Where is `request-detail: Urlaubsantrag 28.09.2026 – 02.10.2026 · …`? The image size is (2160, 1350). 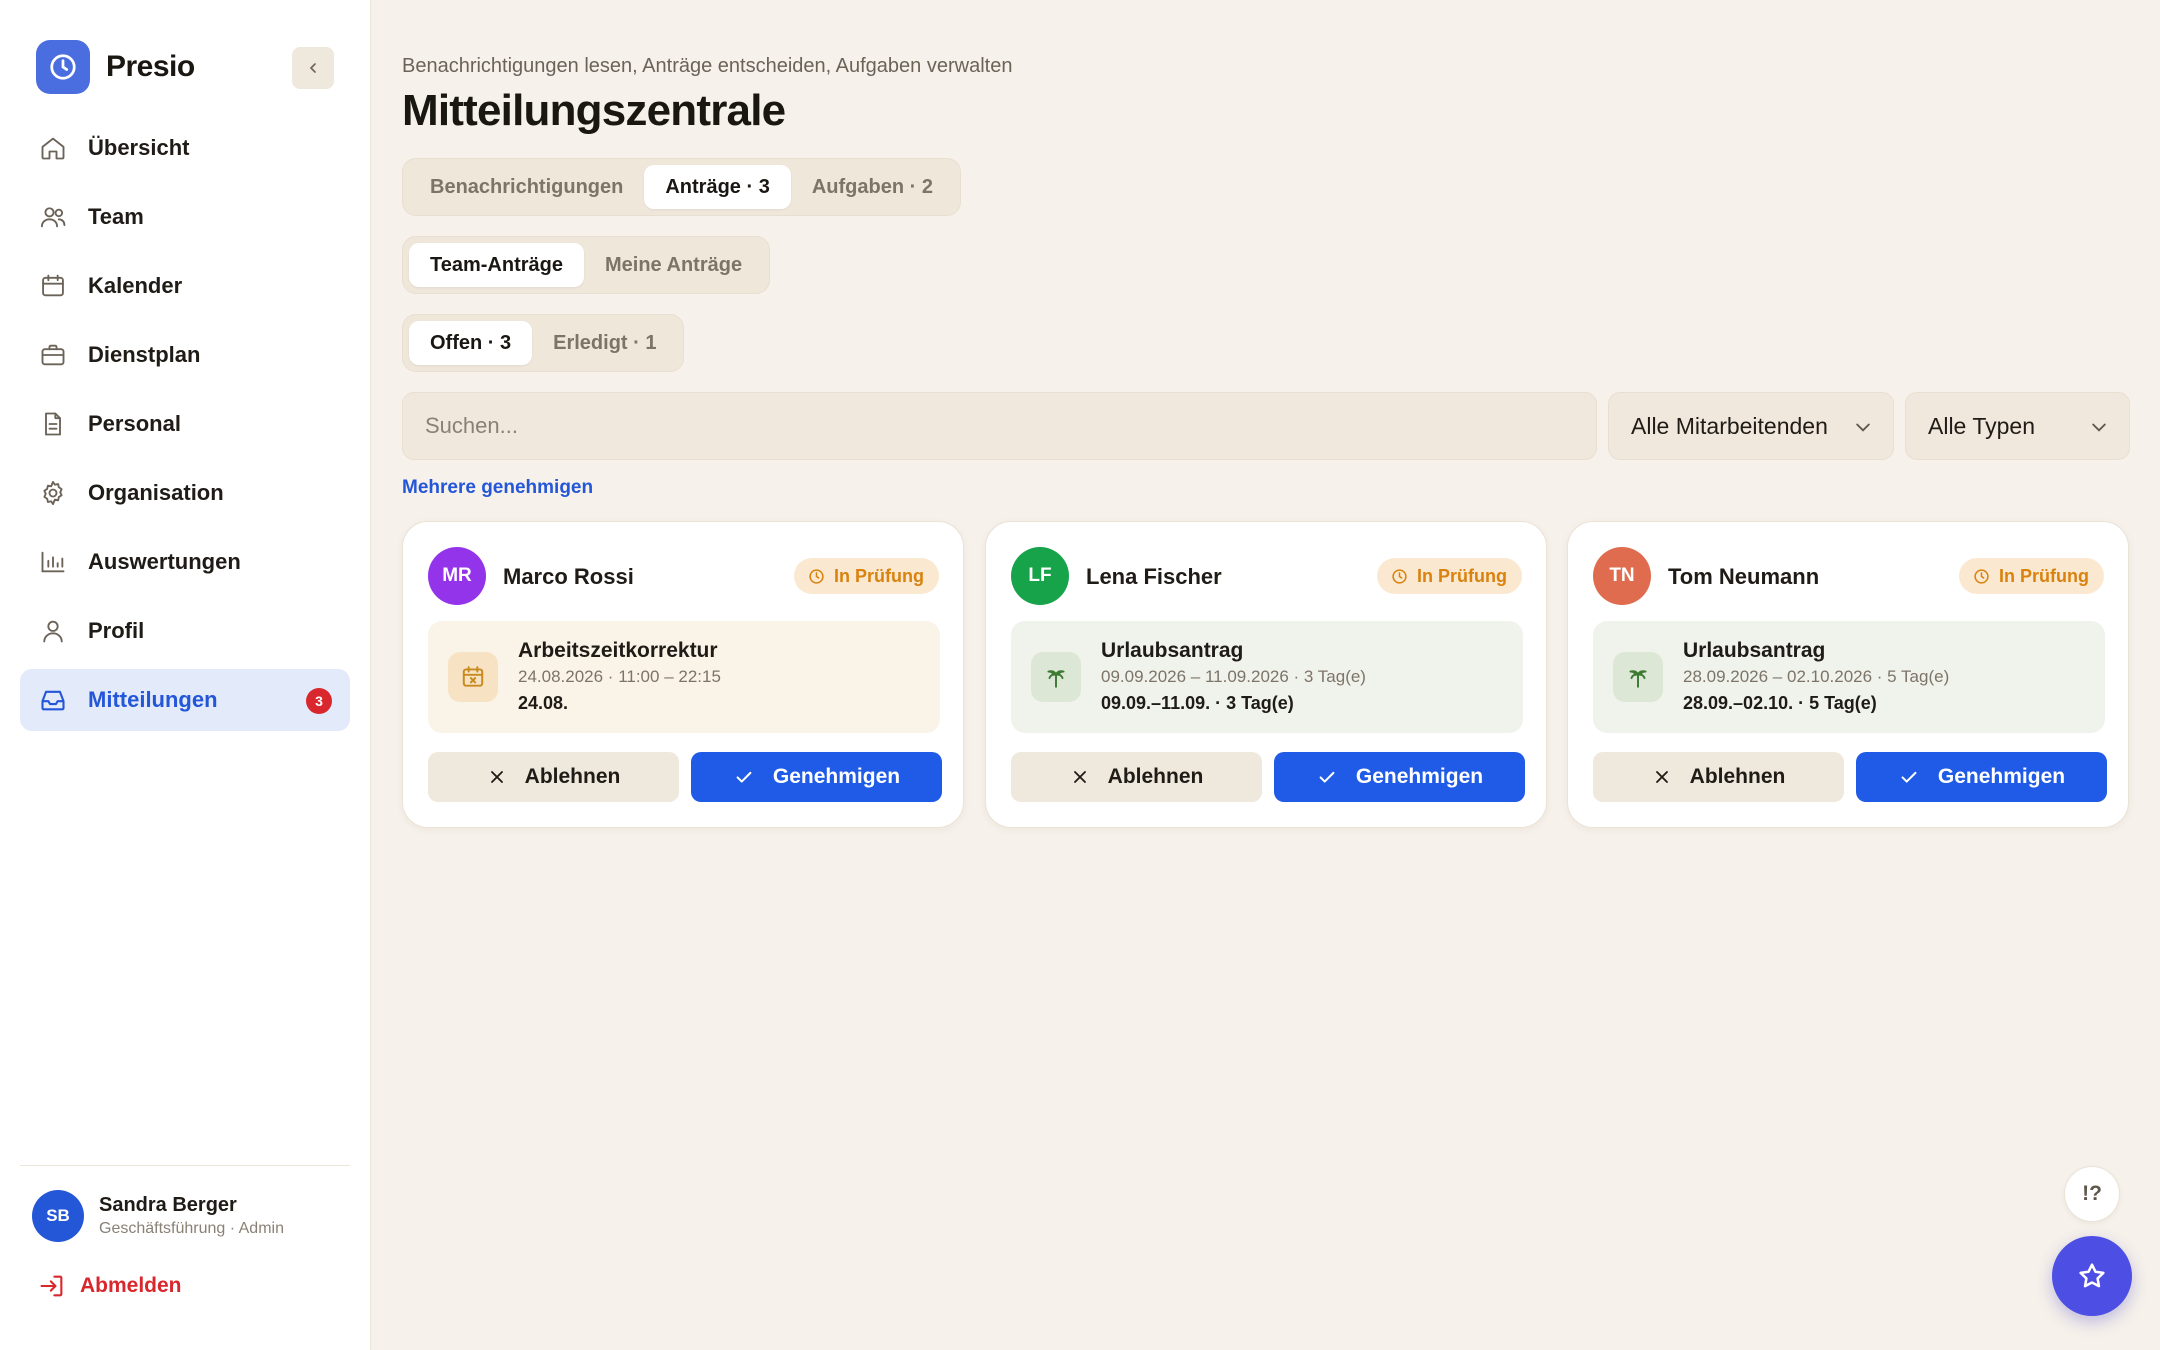 request-detail: Urlaubsantrag 28.09.2026 – 02.10.2026 · … is located at coordinates (1849, 677).